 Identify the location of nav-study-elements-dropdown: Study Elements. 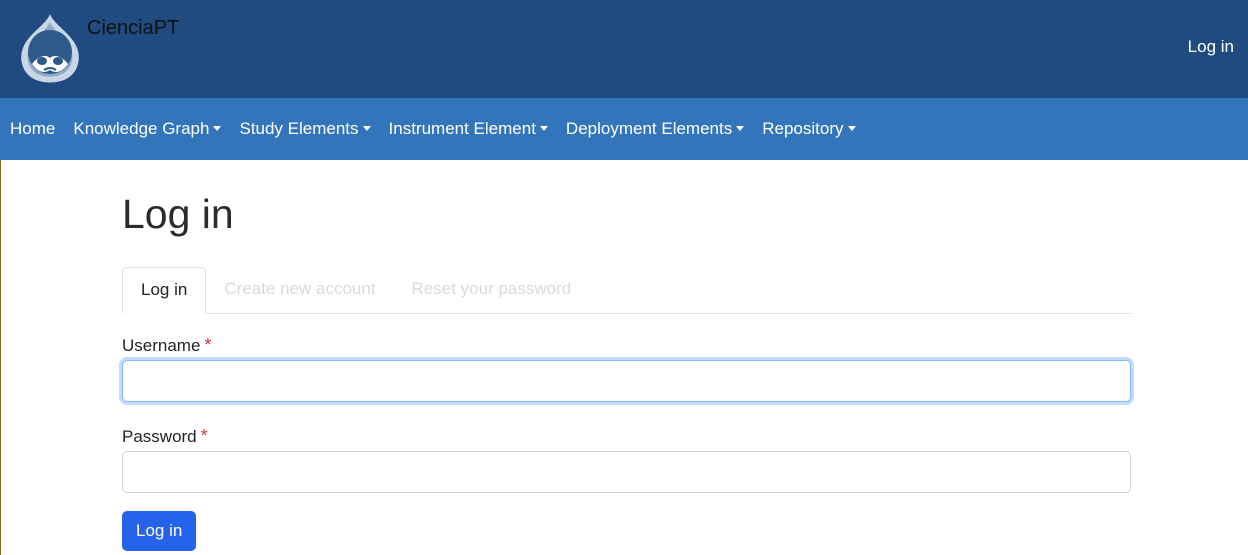
(305, 129).